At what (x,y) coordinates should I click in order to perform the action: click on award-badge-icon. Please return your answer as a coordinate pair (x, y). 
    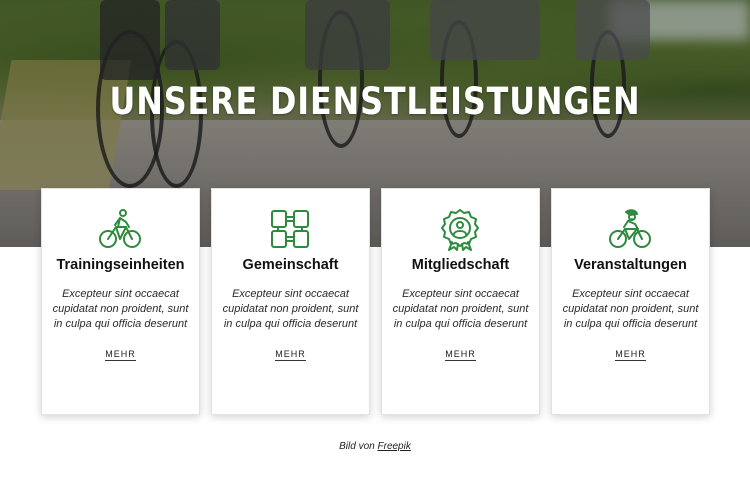
    Looking at the image, I should click on (460, 229).